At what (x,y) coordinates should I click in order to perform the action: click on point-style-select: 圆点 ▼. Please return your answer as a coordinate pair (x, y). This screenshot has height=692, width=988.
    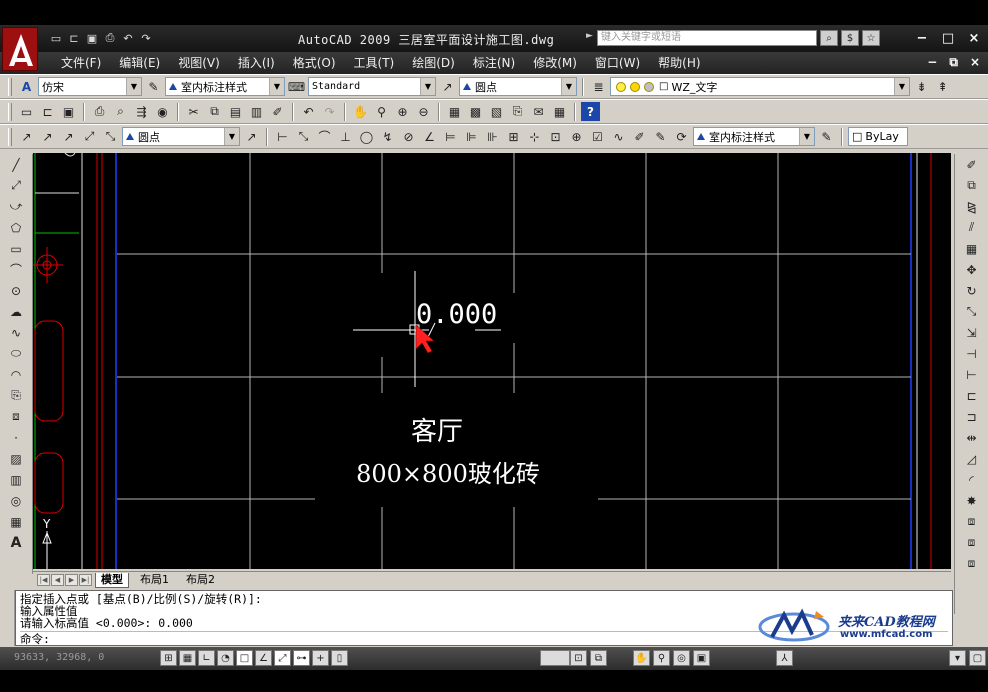
    Looking at the image, I should click on (518, 86).